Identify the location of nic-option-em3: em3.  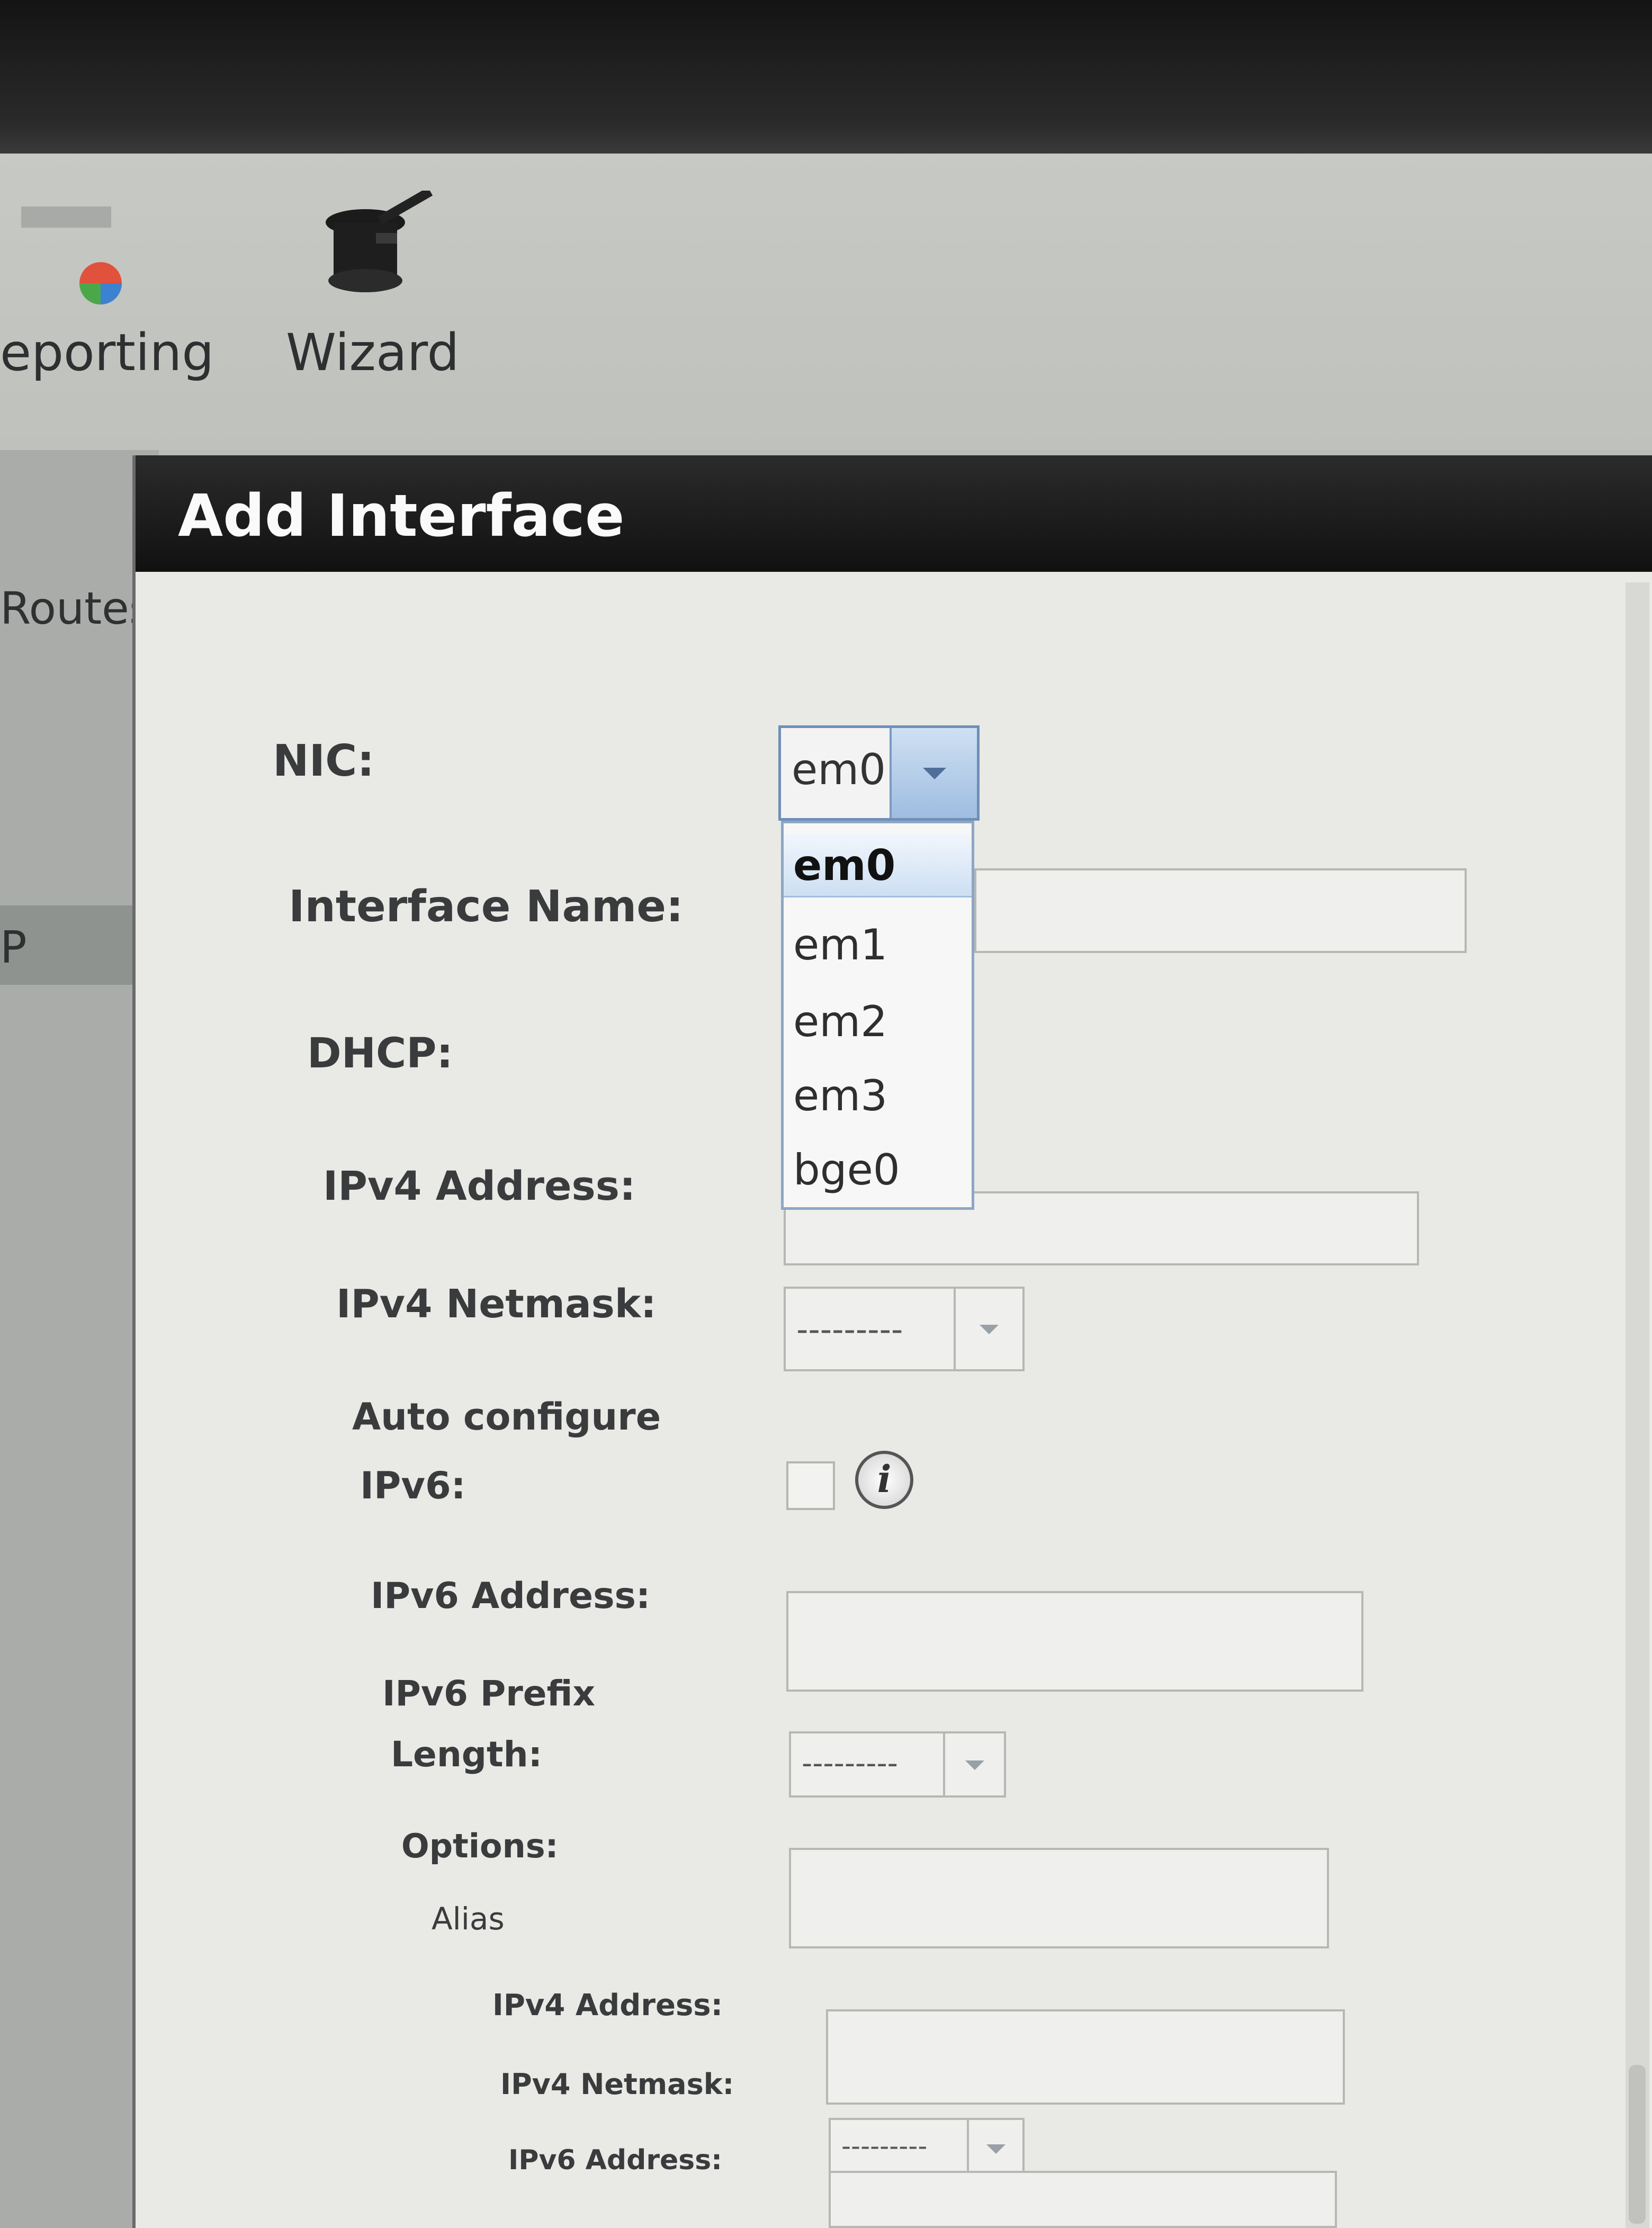
(878, 1096).